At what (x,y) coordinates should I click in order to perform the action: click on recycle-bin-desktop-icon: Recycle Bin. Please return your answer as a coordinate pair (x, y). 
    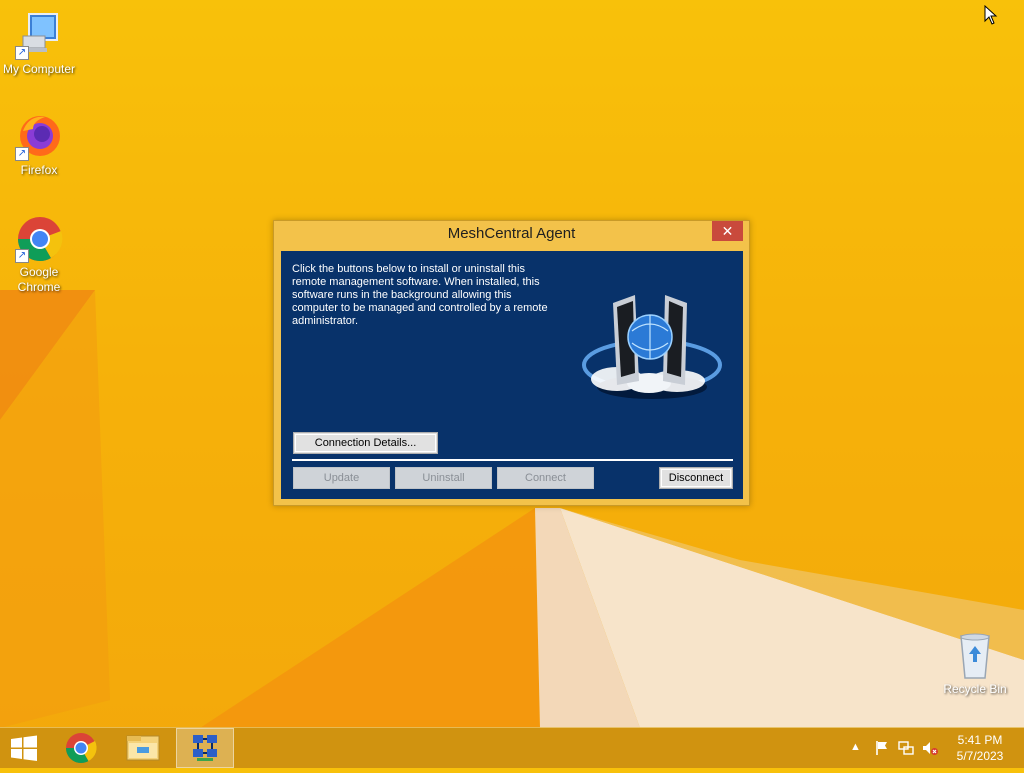
    Looking at the image, I should click on (975, 664).